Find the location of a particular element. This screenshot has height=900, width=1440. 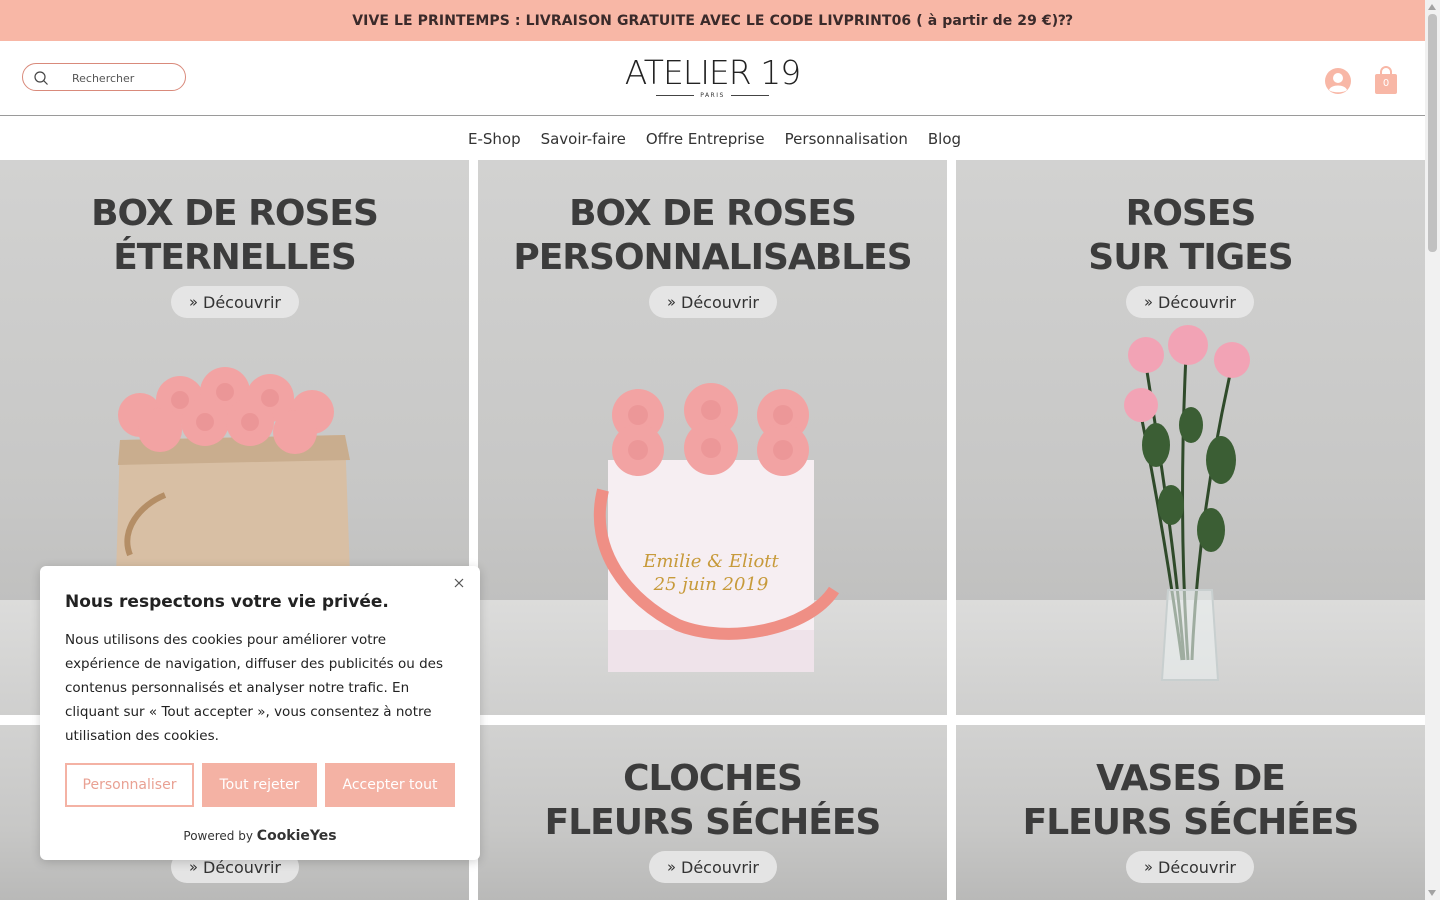

tile-title: ROSES SUR TIGES is located at coordinates (1190, 235).